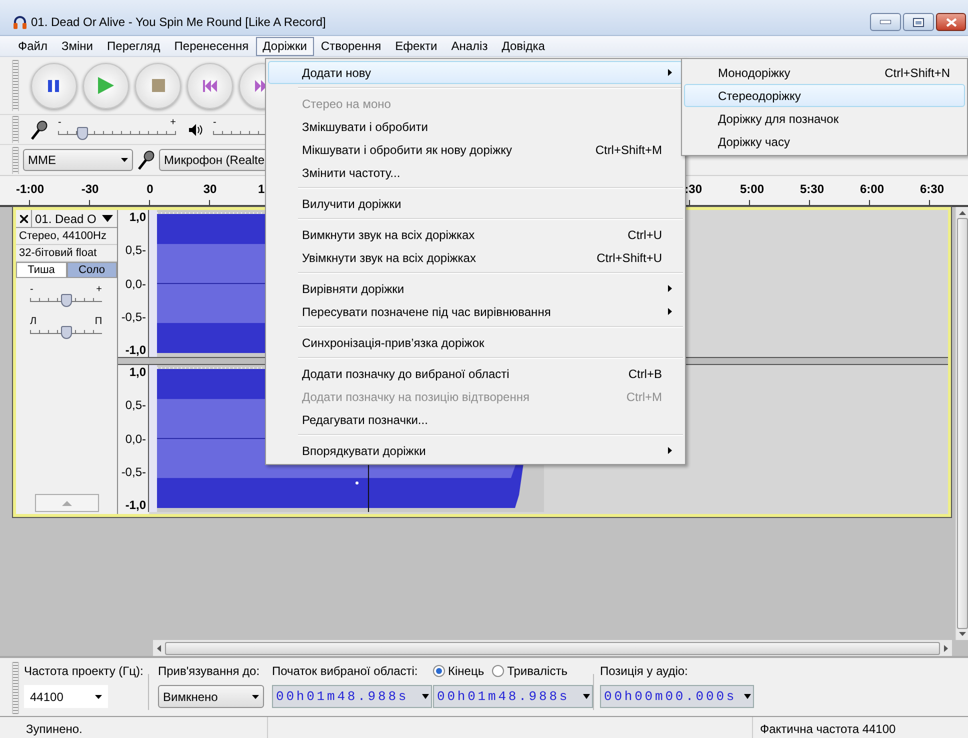 The image size is (968, 738). I want to click on play-button, so click(106, 85).